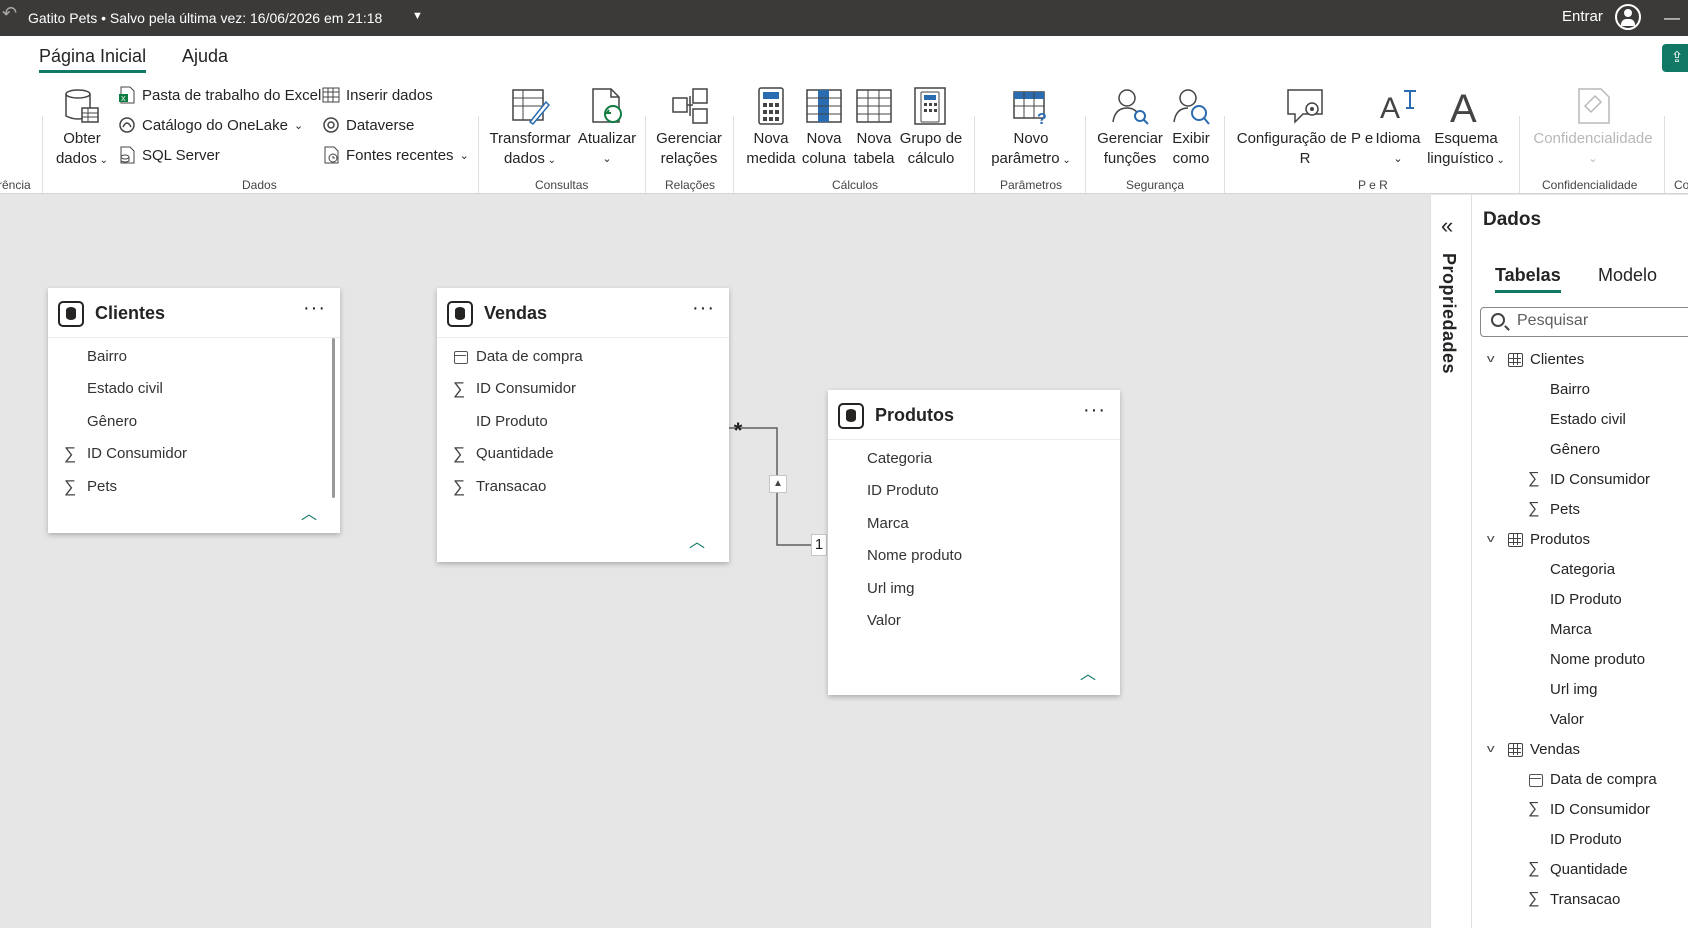 This screenshot has width=1688, height=928. I want to click on nova-tabela-button: Nova tabela, so click(874, 127).